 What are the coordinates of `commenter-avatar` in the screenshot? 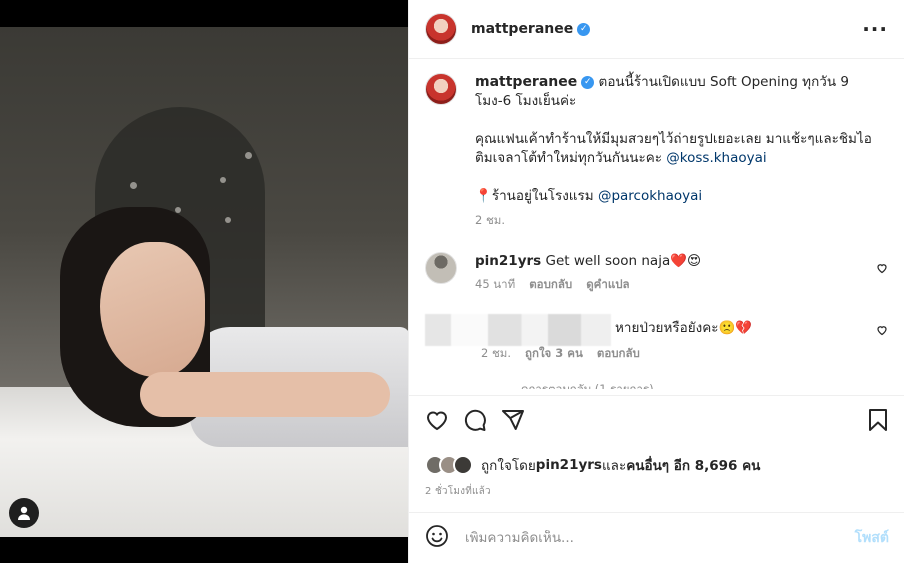 It's located at (441, 268).